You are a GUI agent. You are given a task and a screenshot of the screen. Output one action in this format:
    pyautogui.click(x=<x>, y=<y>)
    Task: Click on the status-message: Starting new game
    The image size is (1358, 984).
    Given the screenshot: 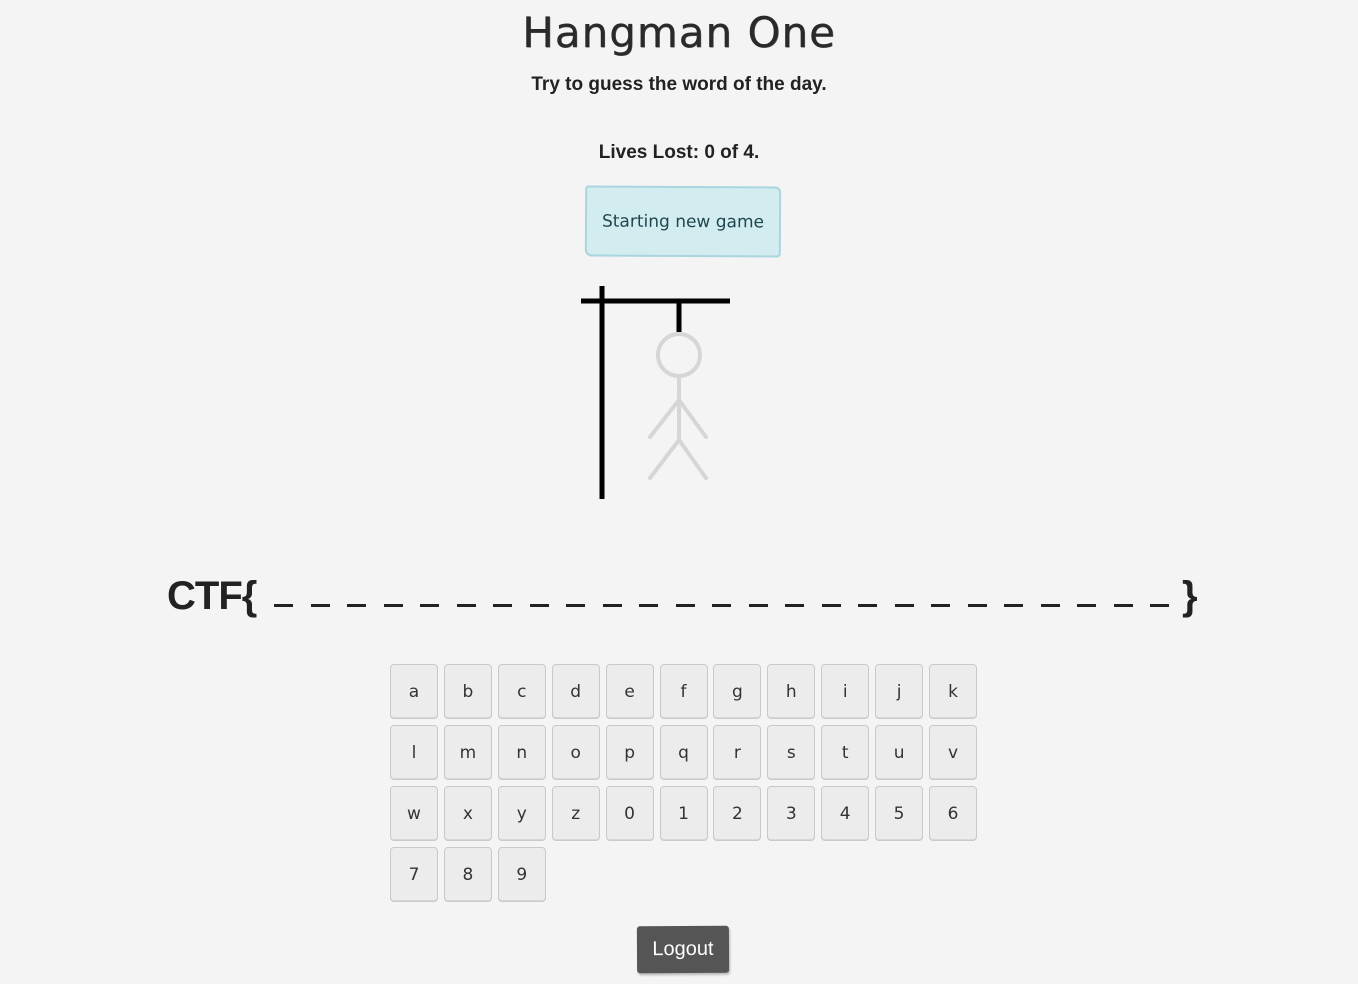 What is the action you would take?
    pyautogui.click(x=683, y=221)
    